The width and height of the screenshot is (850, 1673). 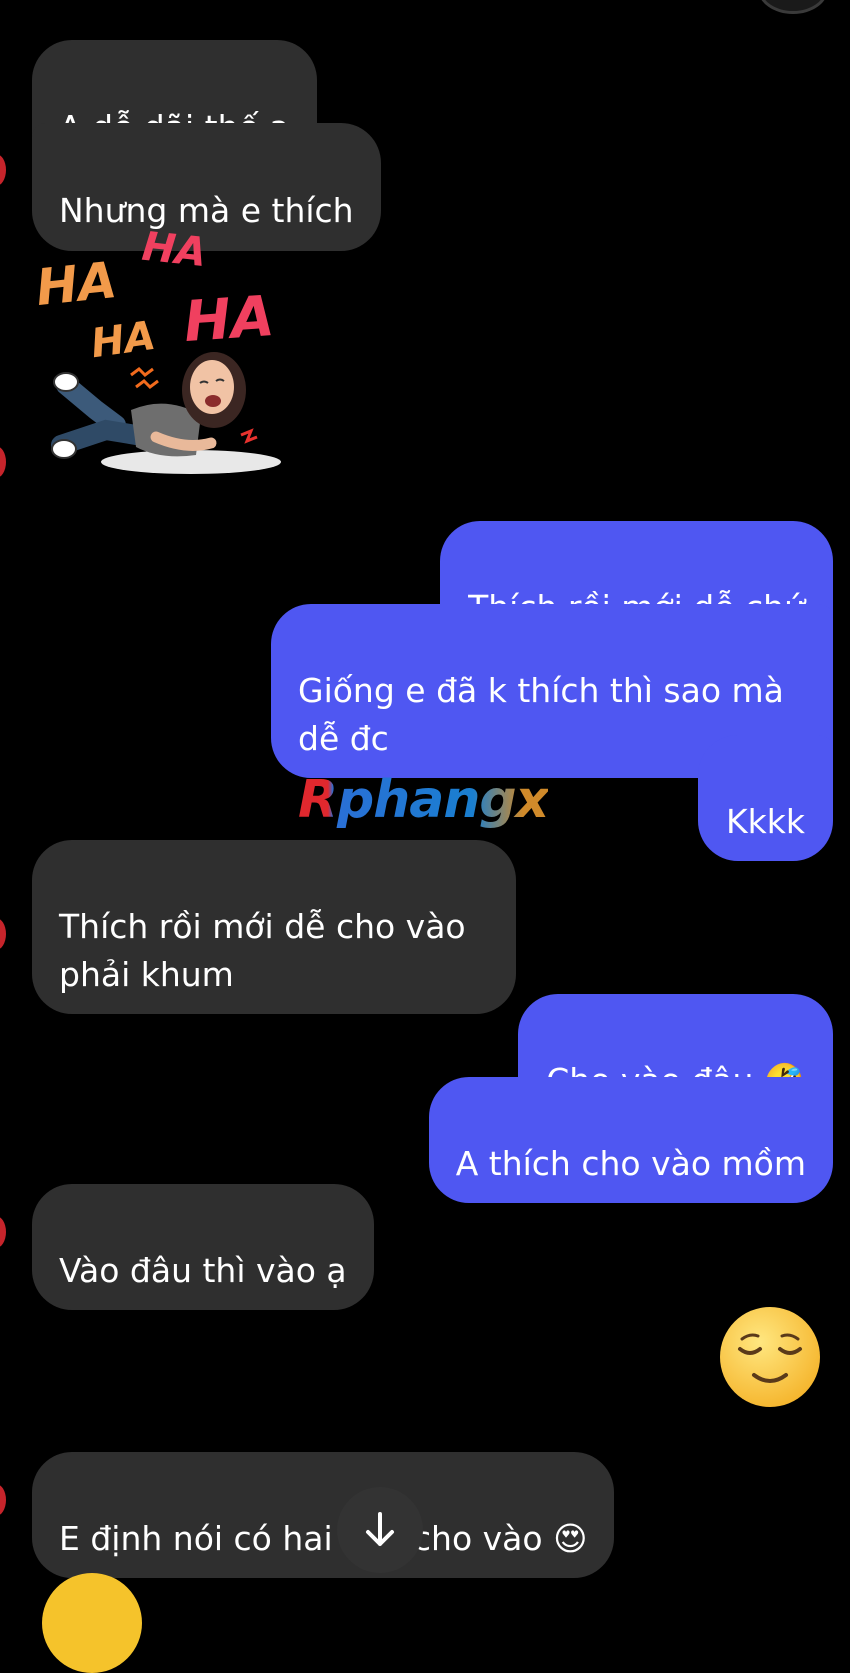 What do you see at coordinates (92, 1623) in the screenshot?
I see `partial-emoji-bottom` at bounding box center [92, 1623].